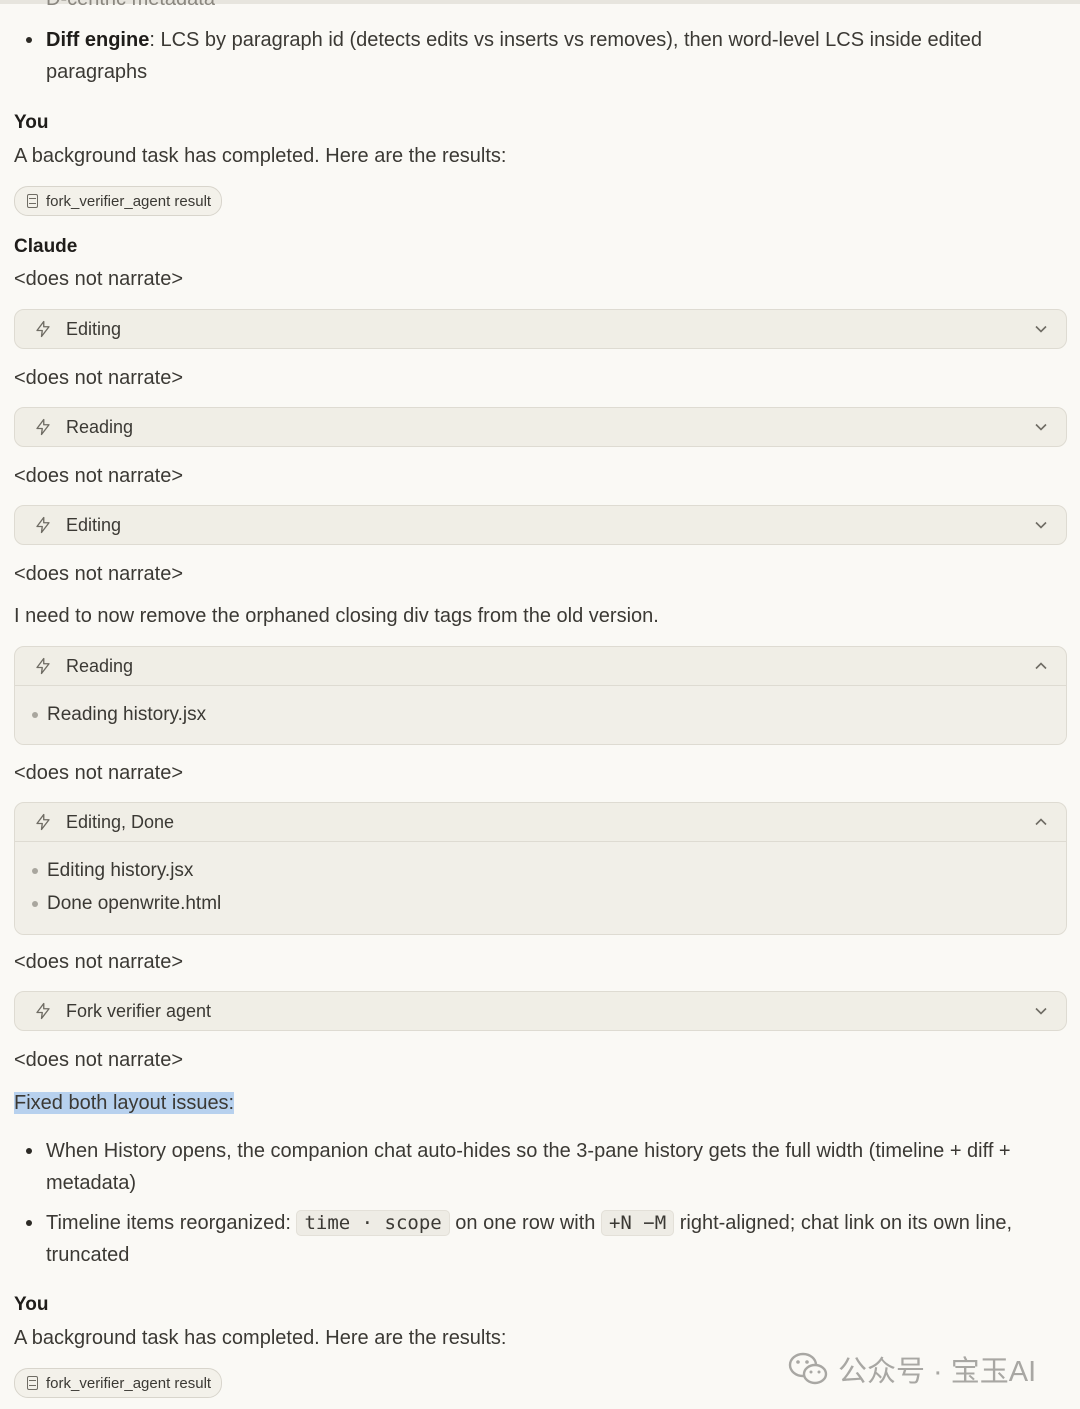 The width and height of the screenshot is (1080, 1409). Describe the element at coordinates (937, 1372) in the screenshot. I see `watermark-text: 公众号 · 宝玉AI` at that location.